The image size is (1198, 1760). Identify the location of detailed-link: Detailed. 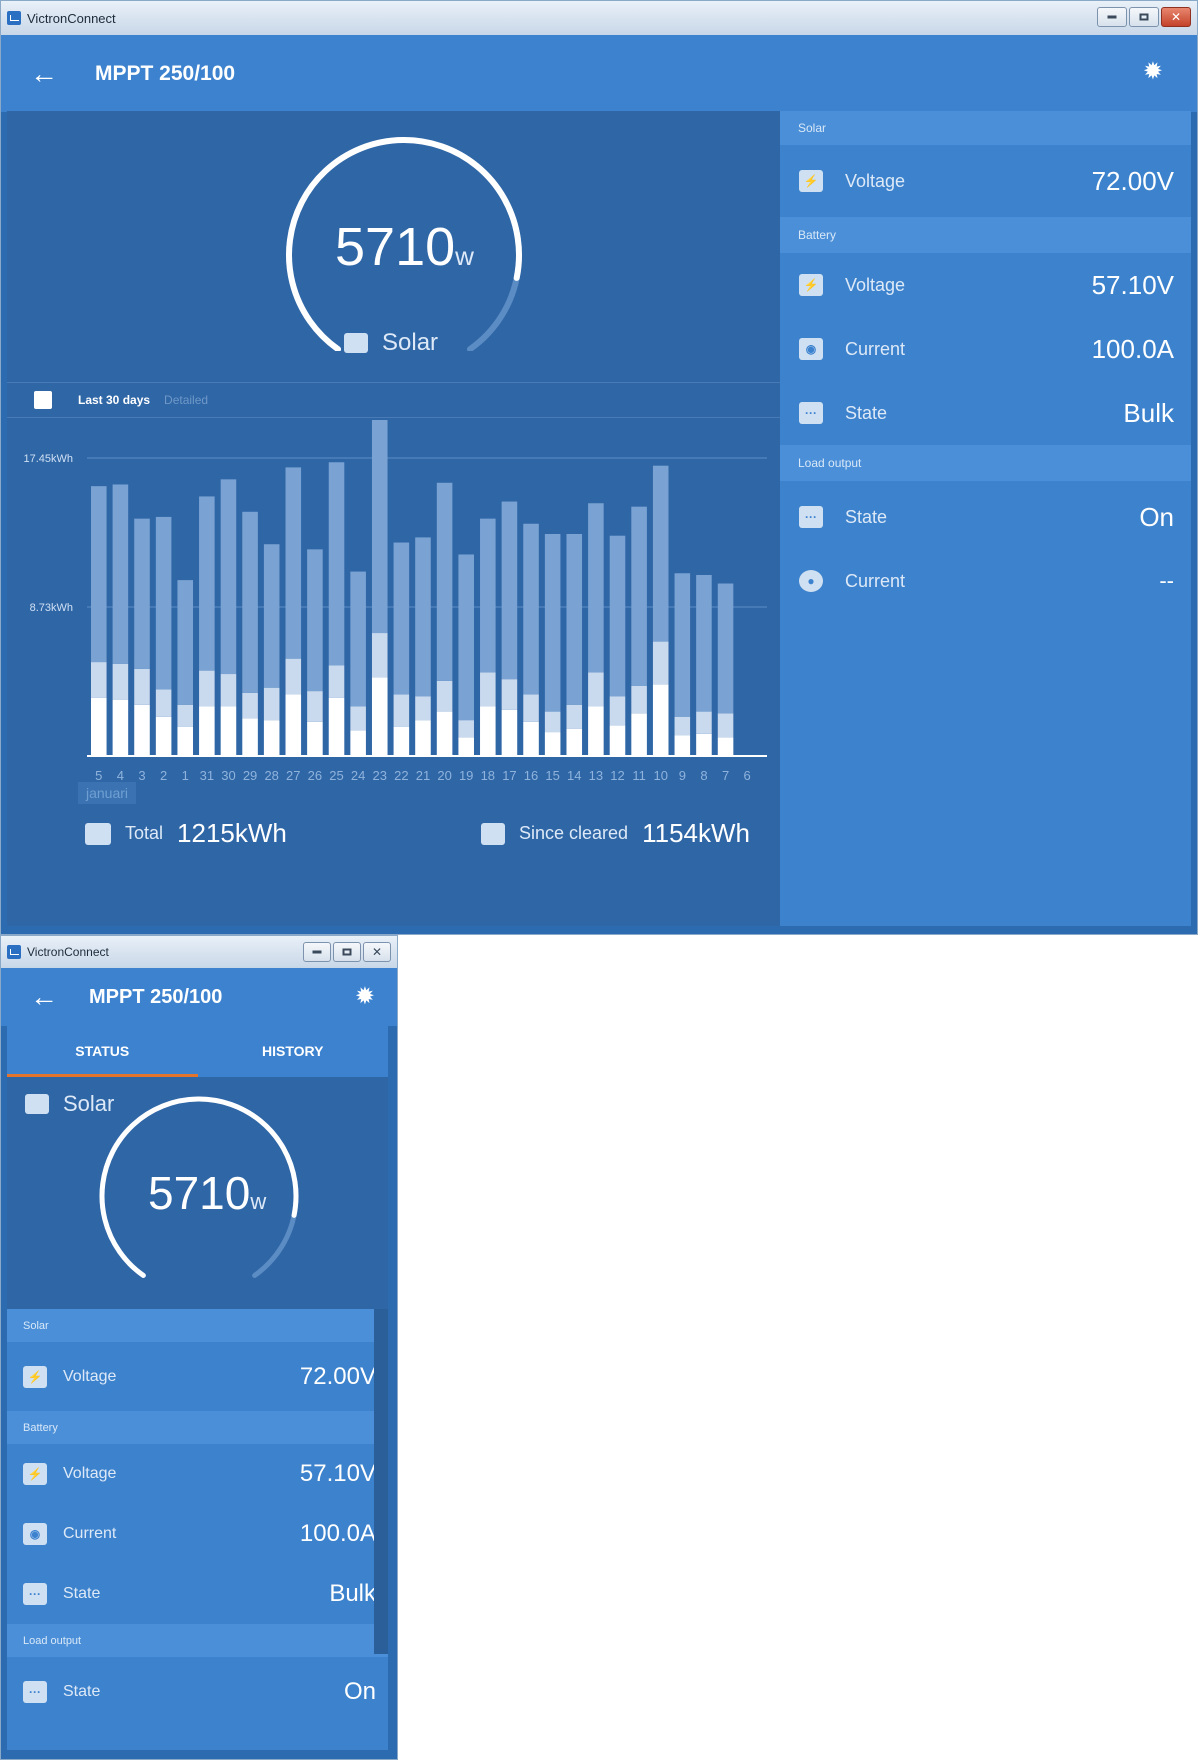
(186, 400).